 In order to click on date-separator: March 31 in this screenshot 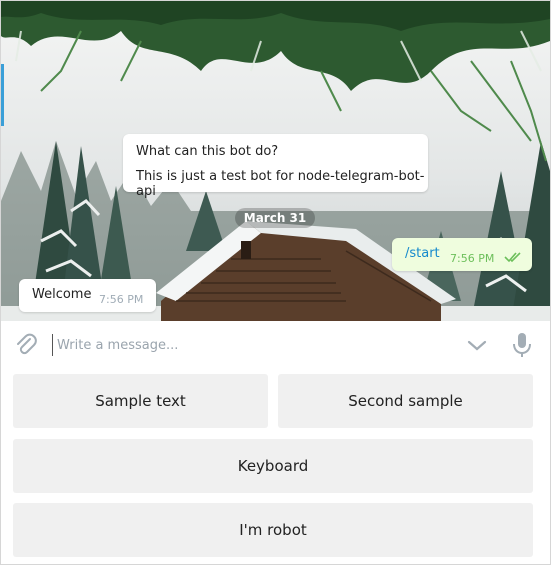, I will do `click(275, 218)`.